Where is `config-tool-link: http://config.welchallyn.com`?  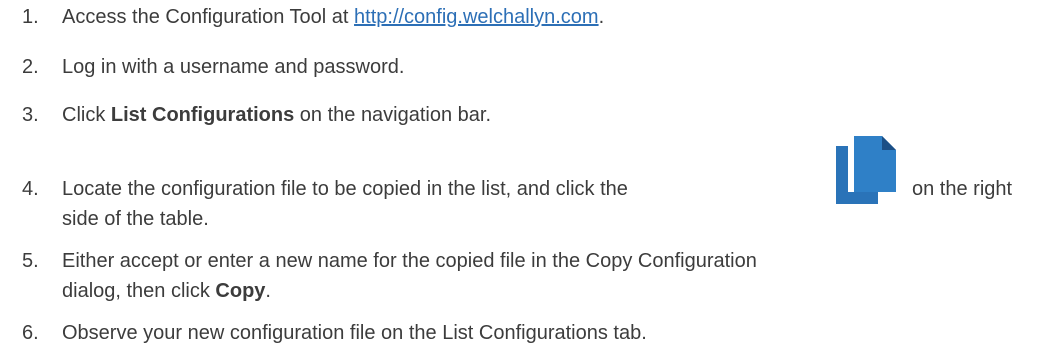
config-tool-link: http://config.welchallyn.com is located at coordinates (476, 17).